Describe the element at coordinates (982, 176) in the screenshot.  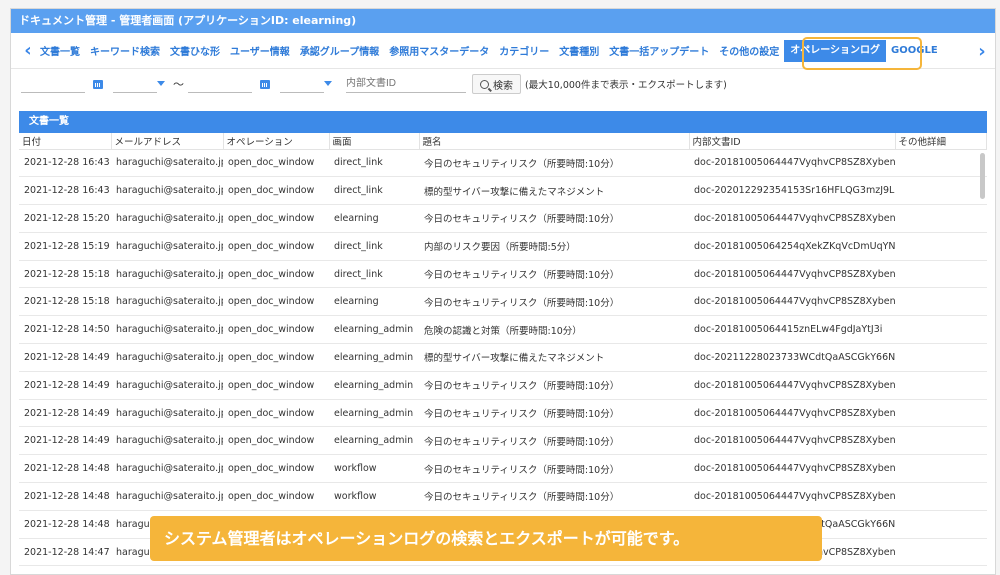
I see `vertical-scrollbar` at that location.